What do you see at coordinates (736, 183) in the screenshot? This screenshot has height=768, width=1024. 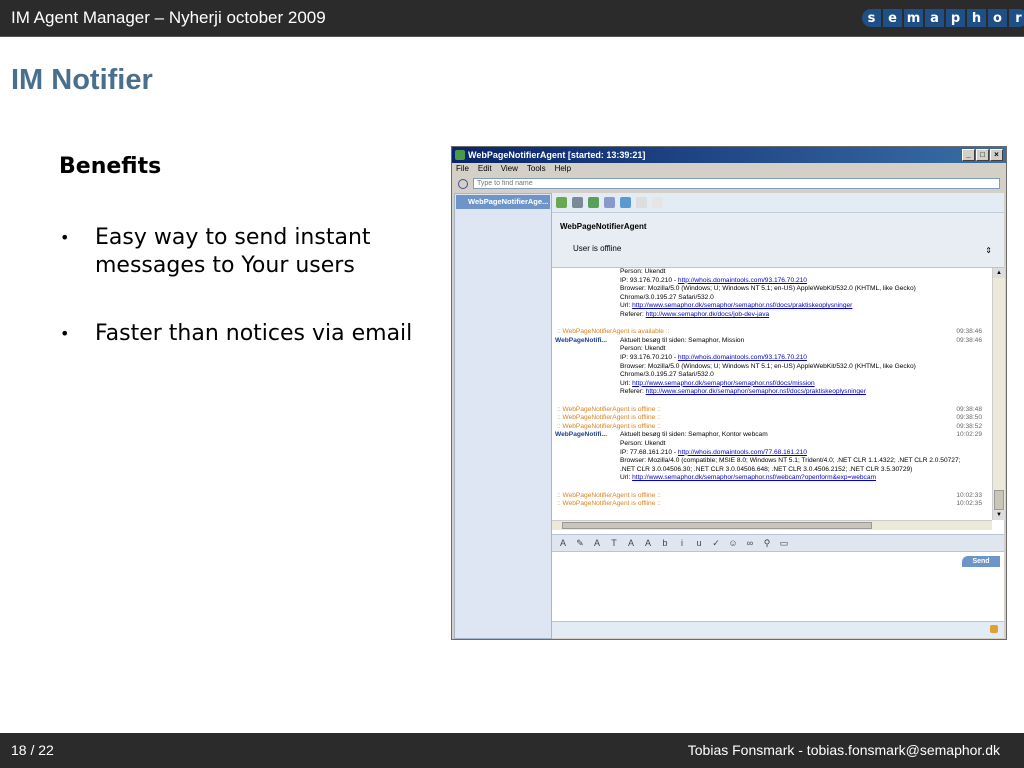 I see `search-input` at bounding box center [736, 183].